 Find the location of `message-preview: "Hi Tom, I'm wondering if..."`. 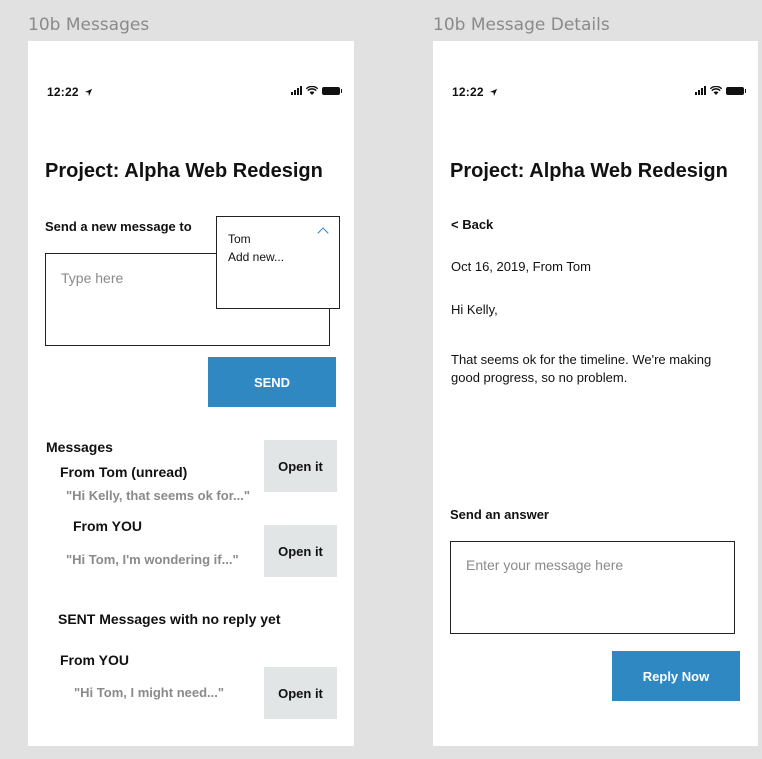

message-preview: "Hi Tom, I'm wondering if..." is located at coordinates (152, 559).